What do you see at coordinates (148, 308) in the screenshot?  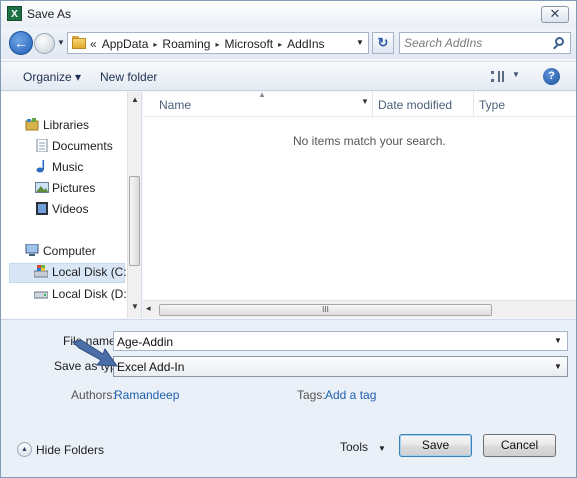 I see `scroll-left-icon: ◂` at bounding box center [148, 308].